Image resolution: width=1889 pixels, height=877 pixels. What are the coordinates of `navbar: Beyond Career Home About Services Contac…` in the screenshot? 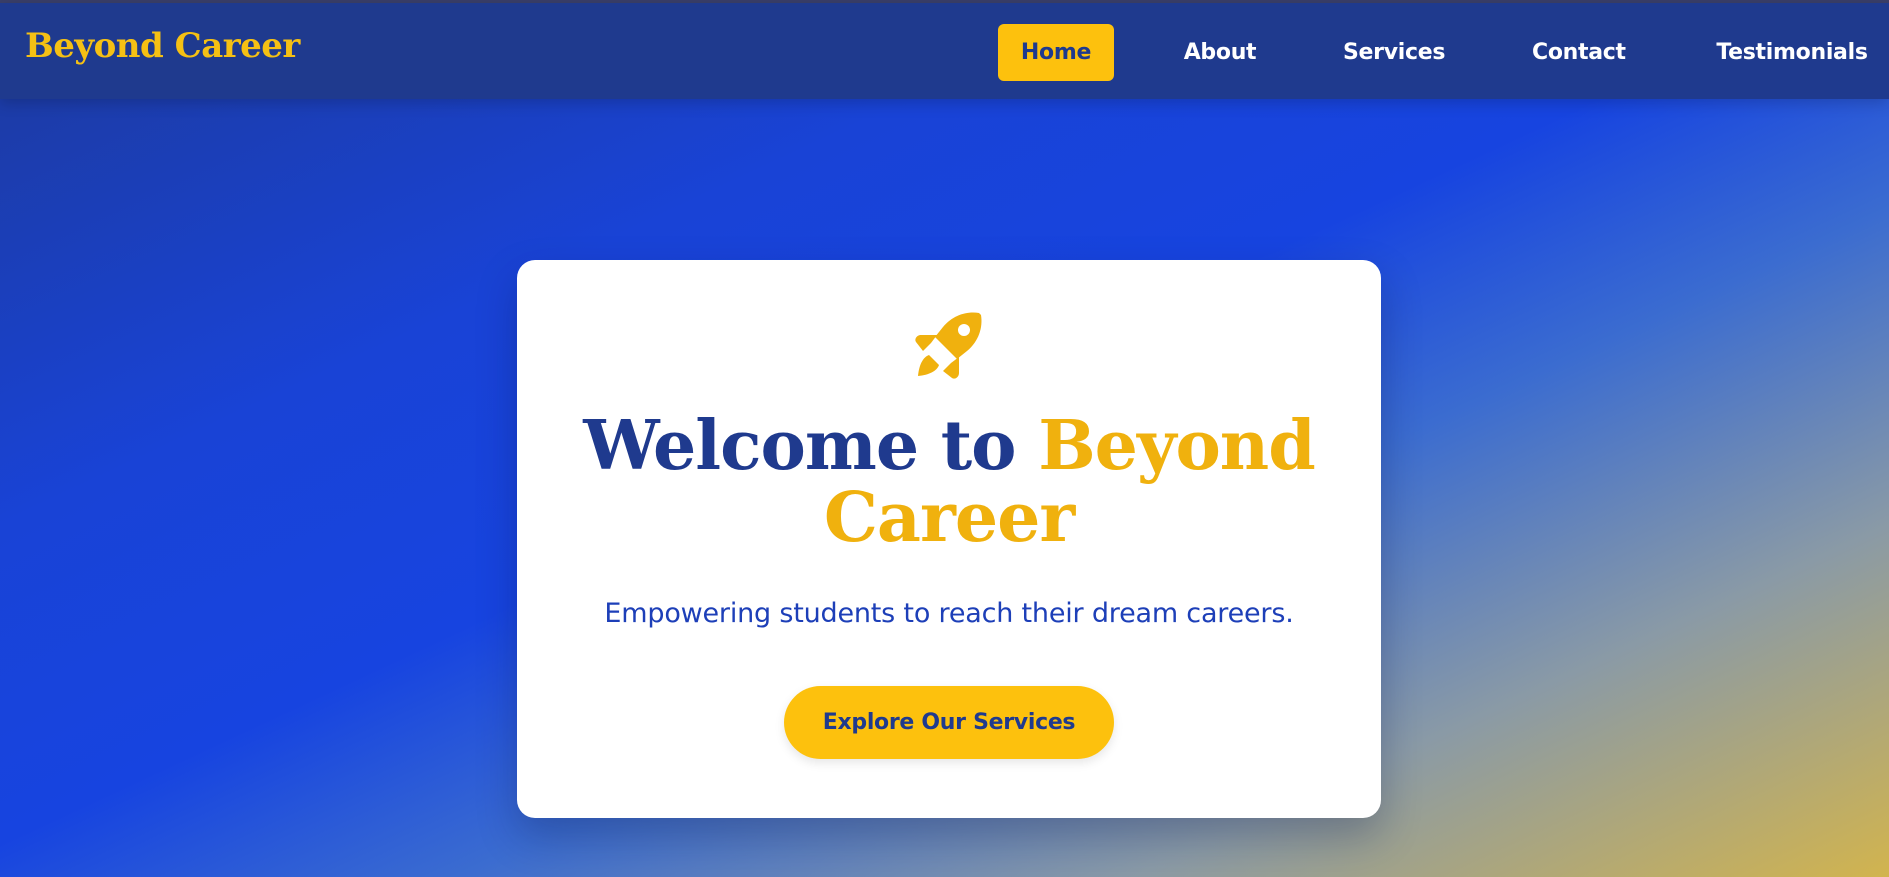 It's located at (944, 51).